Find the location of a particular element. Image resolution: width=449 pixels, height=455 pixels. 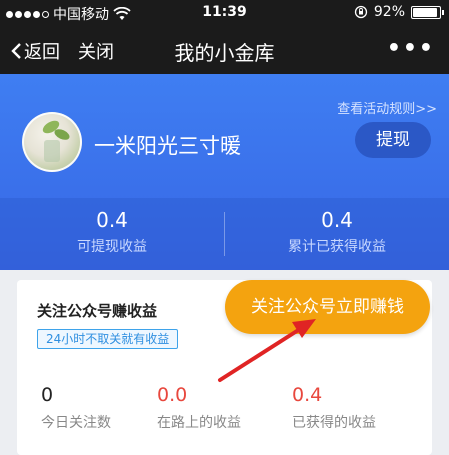

obtained-earnings-value: 0.4 is located at coordinates (307, 395).